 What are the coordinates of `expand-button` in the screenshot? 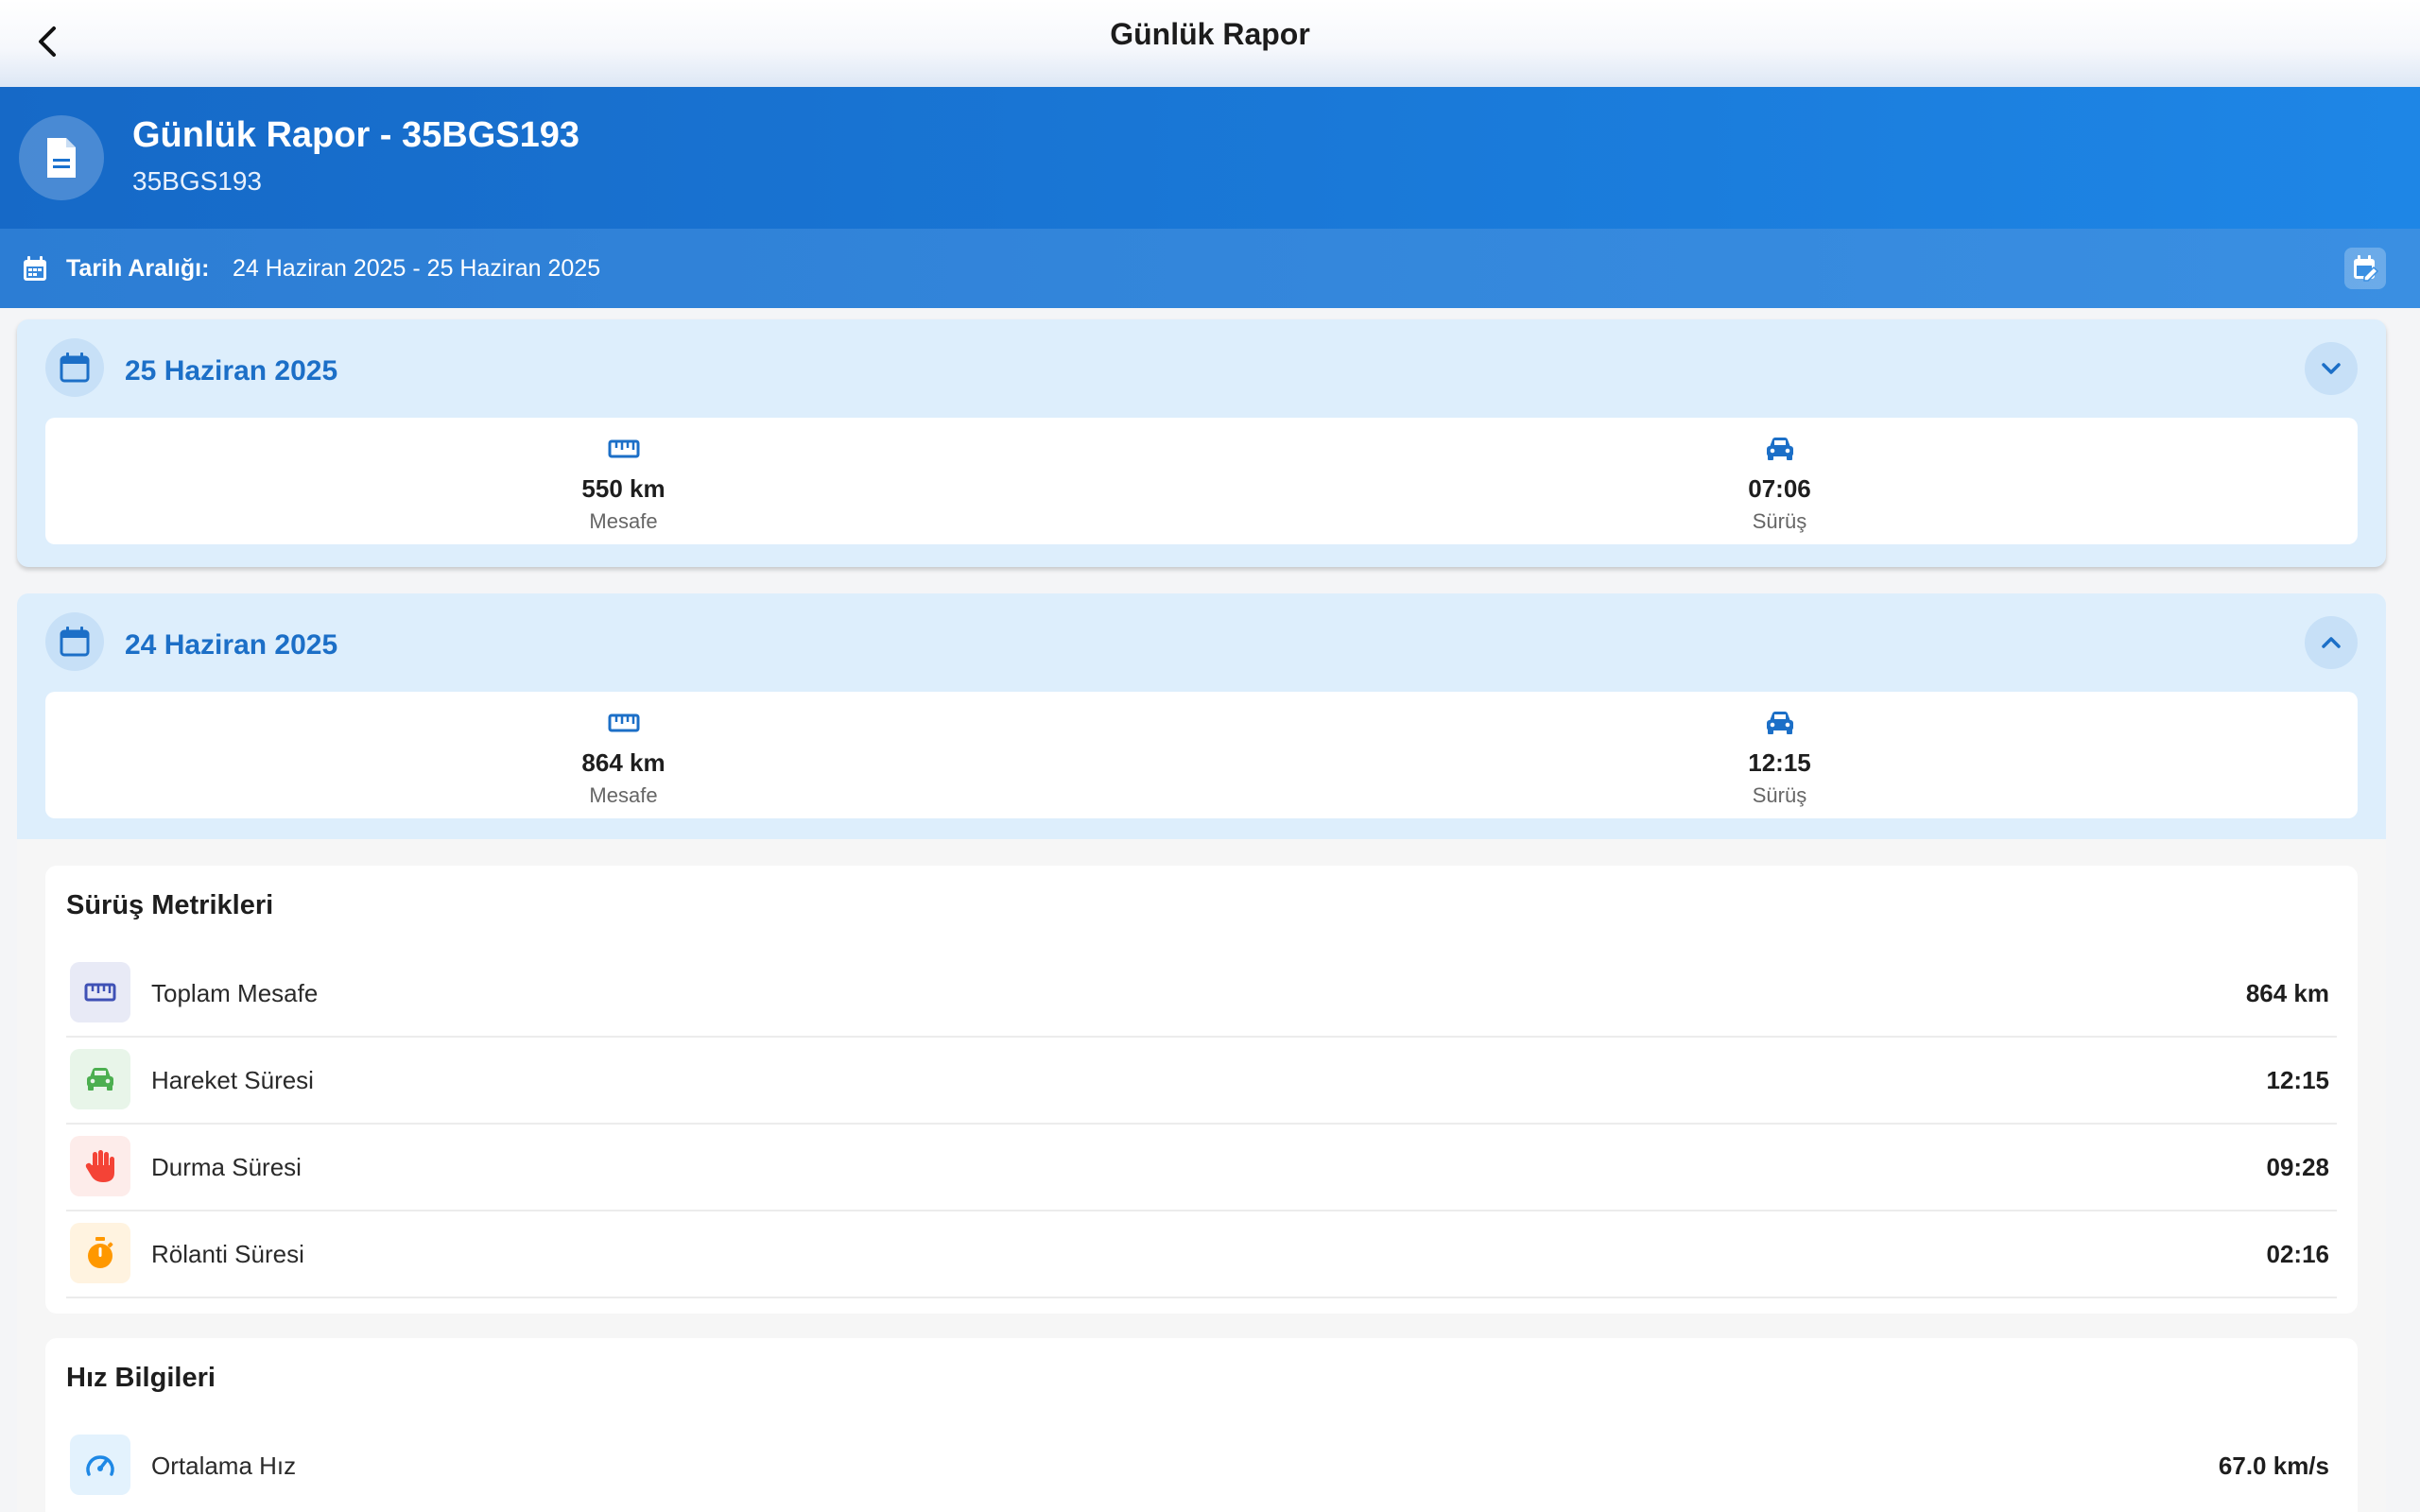 It's located at (2331, 368).